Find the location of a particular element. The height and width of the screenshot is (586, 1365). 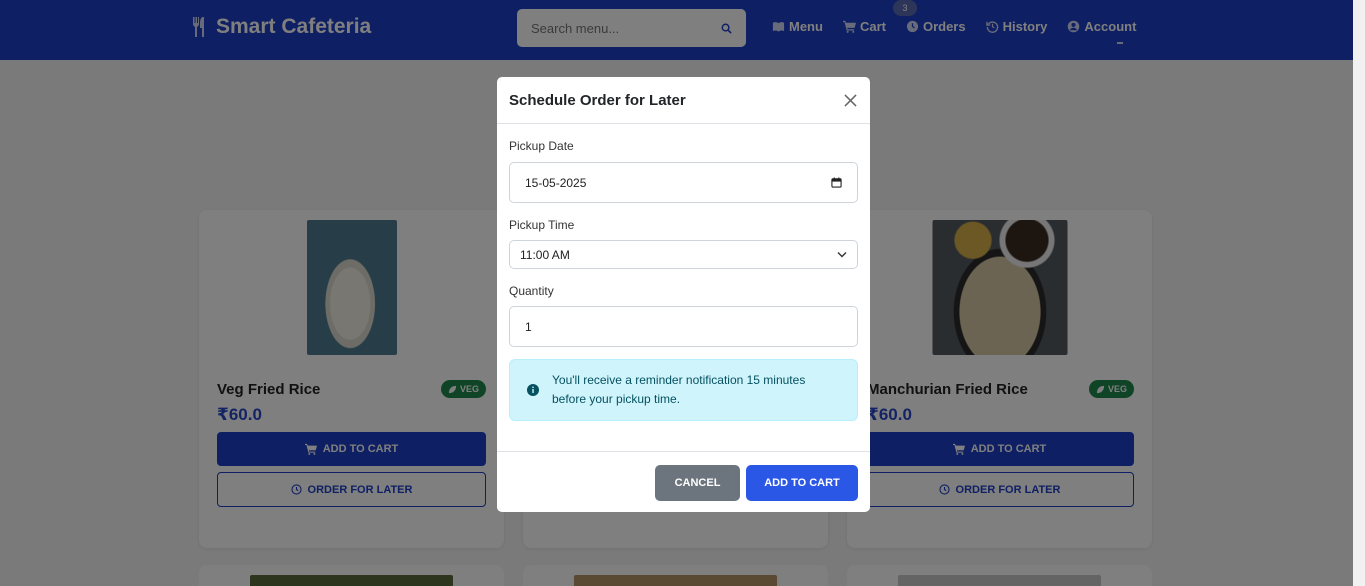

modal-footer: CANCEL ADD TO CART is located at coordinates (683, 481).